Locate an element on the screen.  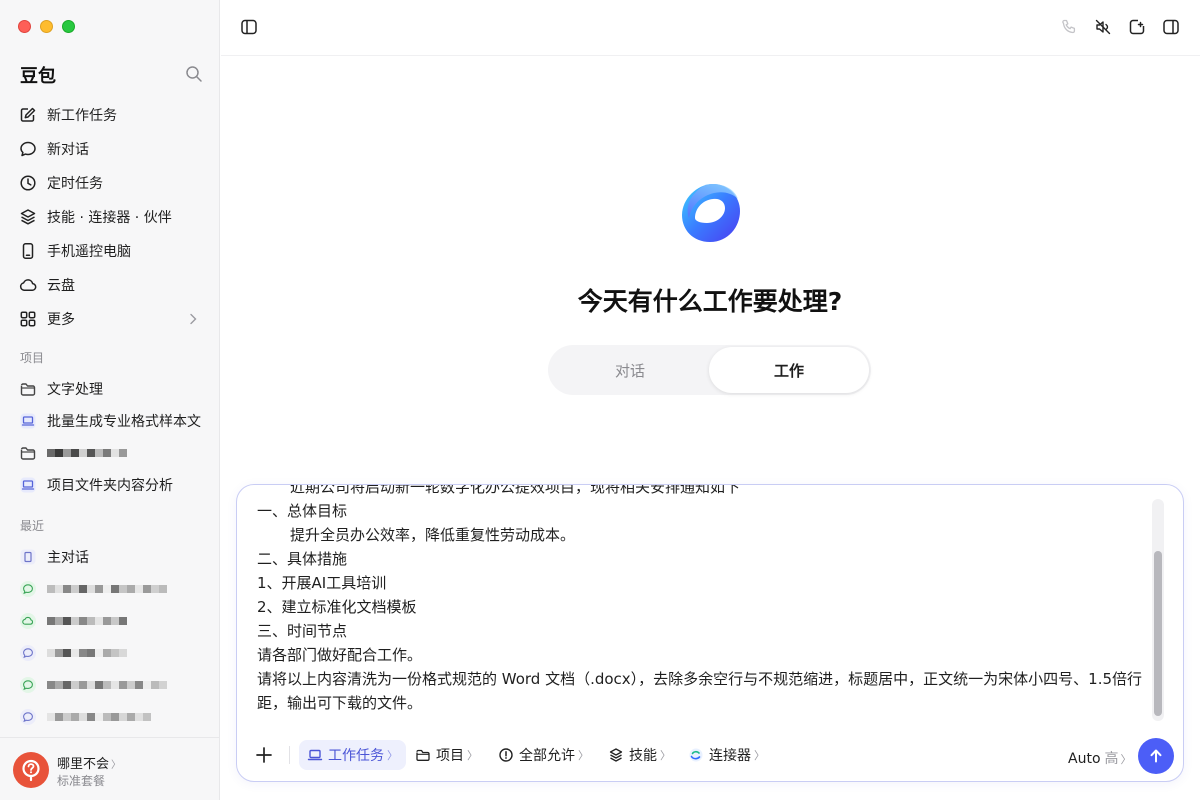
sidebar-item-label: 新工作任务 is located at coordinates (82, 116).